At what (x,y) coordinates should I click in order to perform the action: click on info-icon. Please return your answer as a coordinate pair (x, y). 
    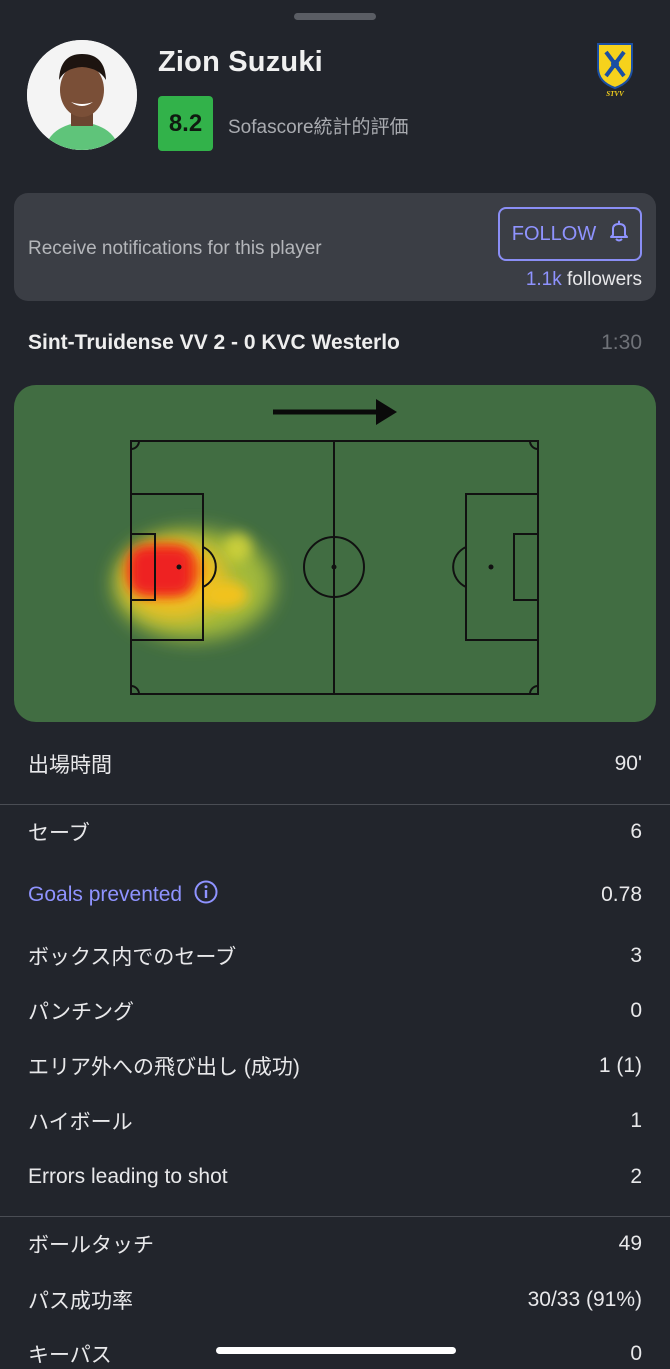
    Looking at the image, I should click on (206, 895).